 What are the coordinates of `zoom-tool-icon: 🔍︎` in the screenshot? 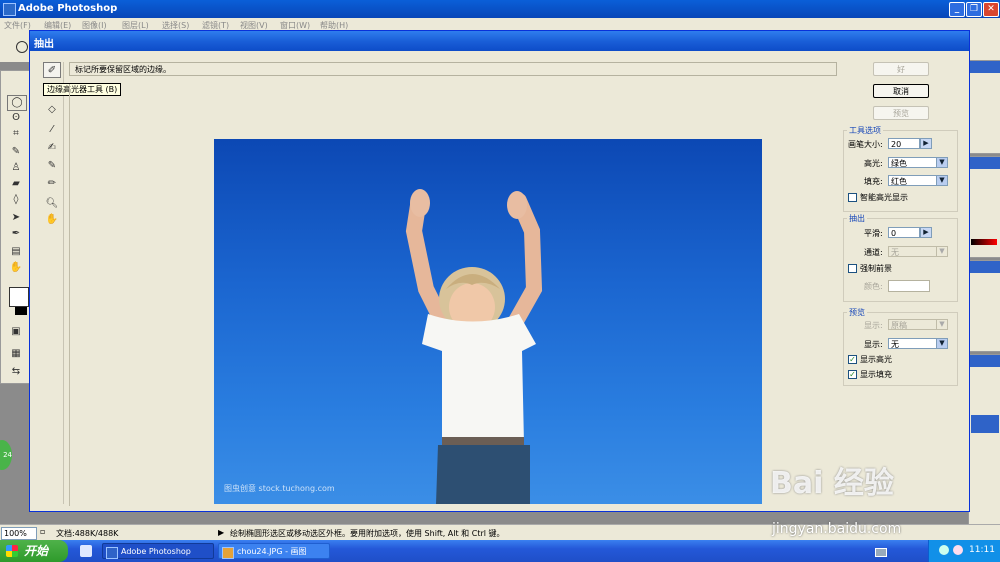 It's located at (52, 204).